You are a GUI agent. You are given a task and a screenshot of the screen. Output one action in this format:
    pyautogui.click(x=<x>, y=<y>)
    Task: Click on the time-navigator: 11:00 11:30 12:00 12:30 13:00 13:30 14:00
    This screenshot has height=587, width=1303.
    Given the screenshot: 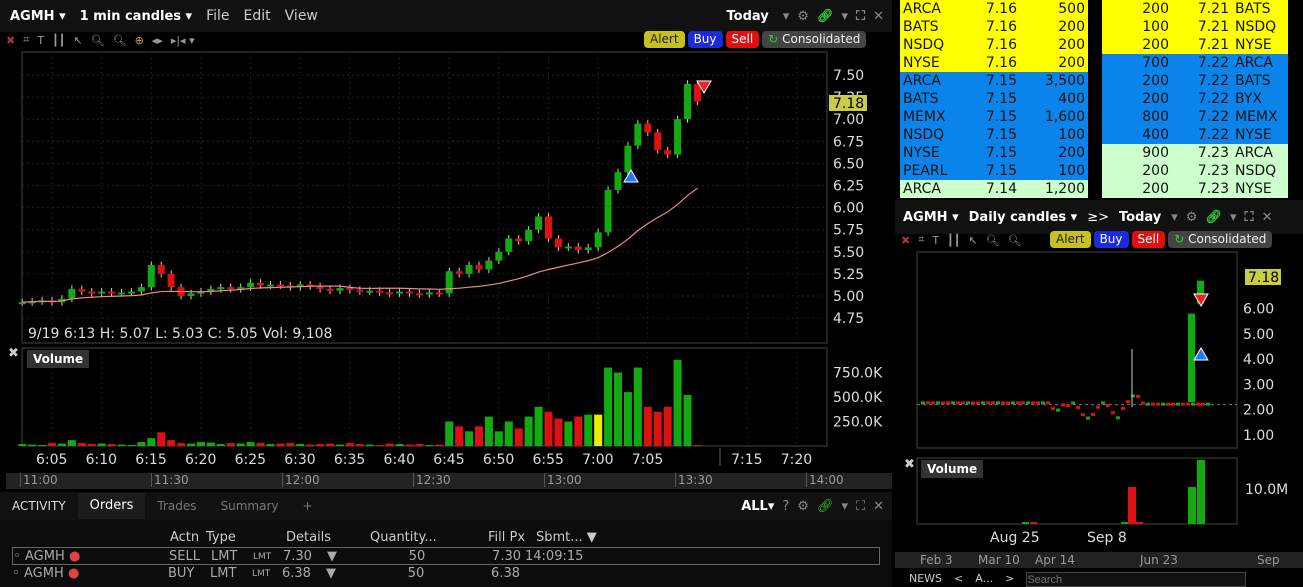 What is the action you would take?
    pyautogui.click(x=449, y=481)
    